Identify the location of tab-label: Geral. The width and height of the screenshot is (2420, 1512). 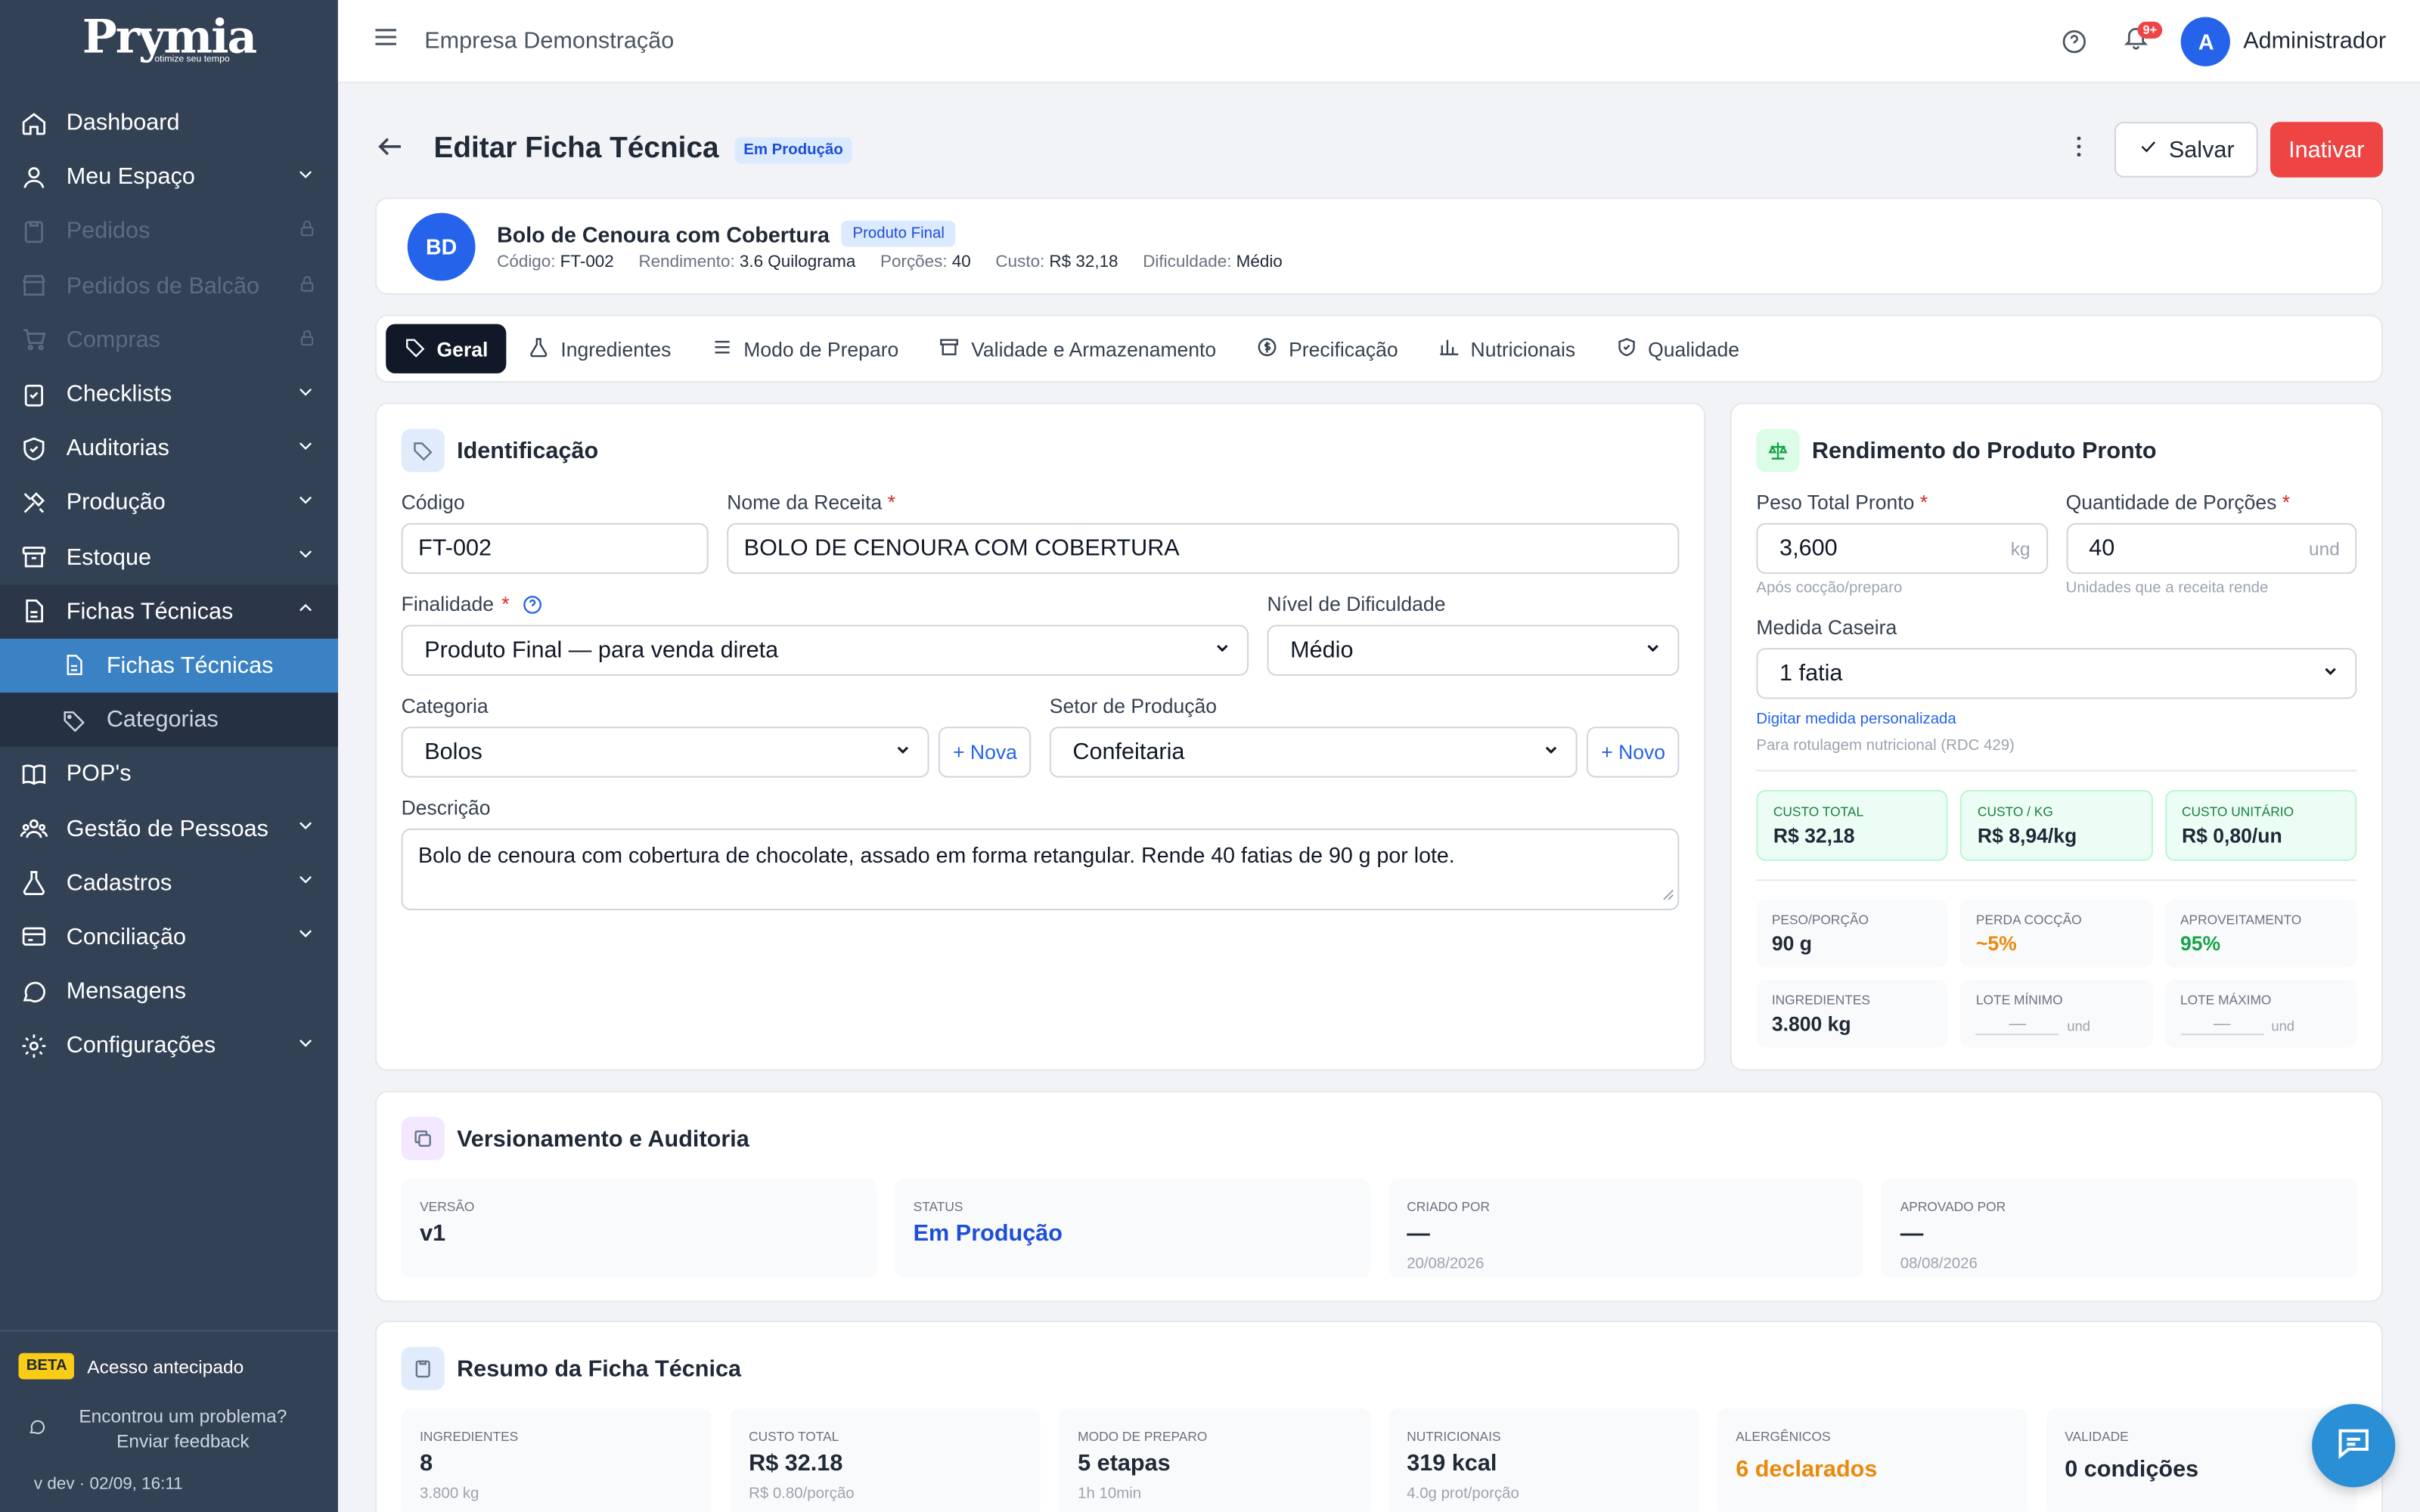
(462, 348).